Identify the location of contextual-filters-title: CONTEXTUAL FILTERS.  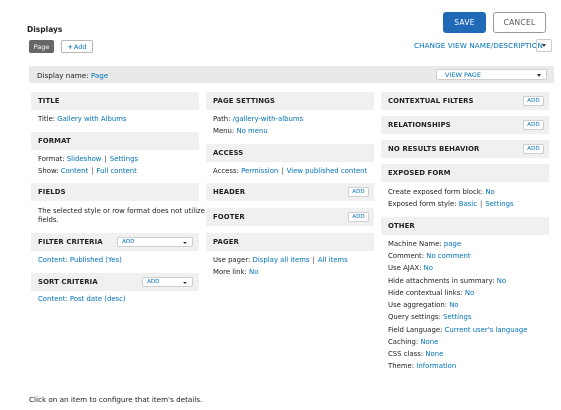
(431, 101).